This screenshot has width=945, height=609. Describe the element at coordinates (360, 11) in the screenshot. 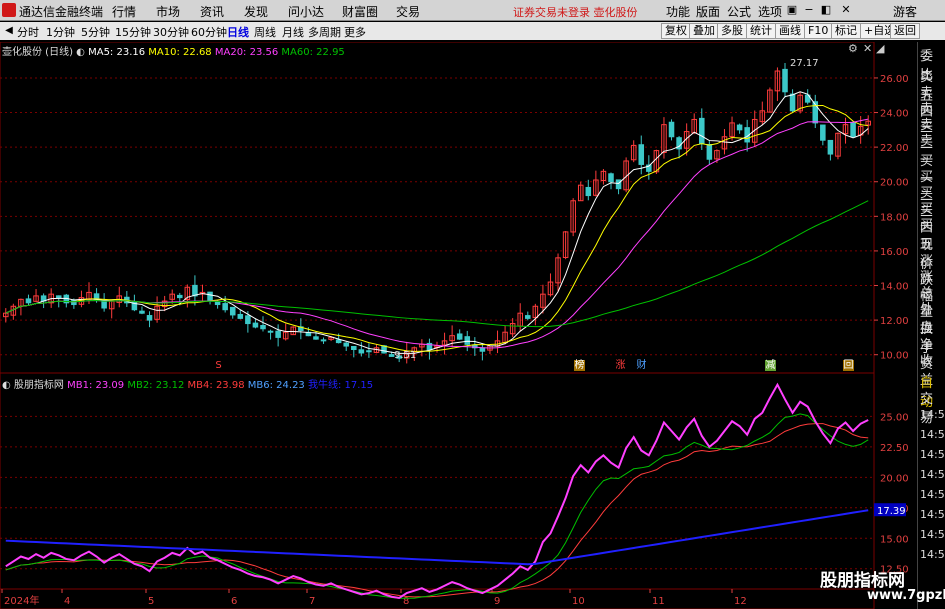

I see `menu-wealth: 财富圈` at that location.